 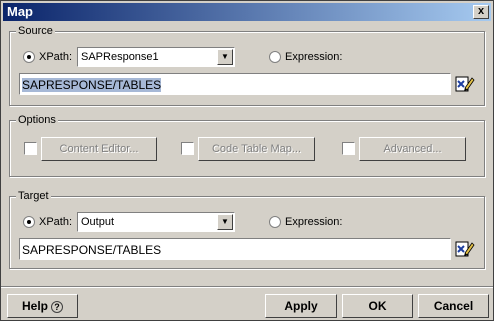 I want to click on source-path-text: SAPRESPONSE/TABLES, so click(x=92, y=85).